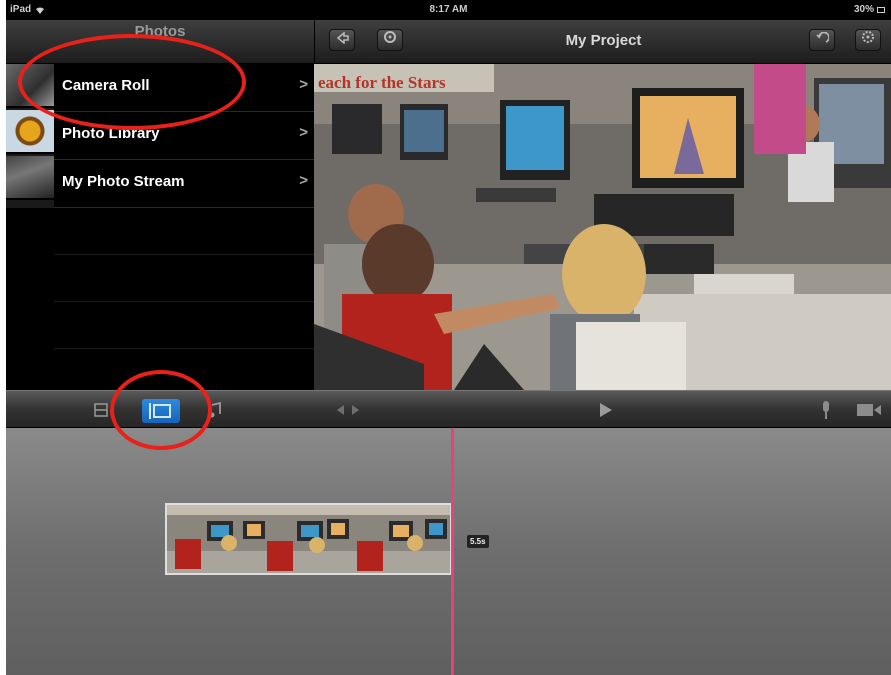 The width and height of the screenshot is (891, 675). What do you see at coordinates (869, 410) in the screenshot?
I see `camera-icon` at bounding box center [869, 410].